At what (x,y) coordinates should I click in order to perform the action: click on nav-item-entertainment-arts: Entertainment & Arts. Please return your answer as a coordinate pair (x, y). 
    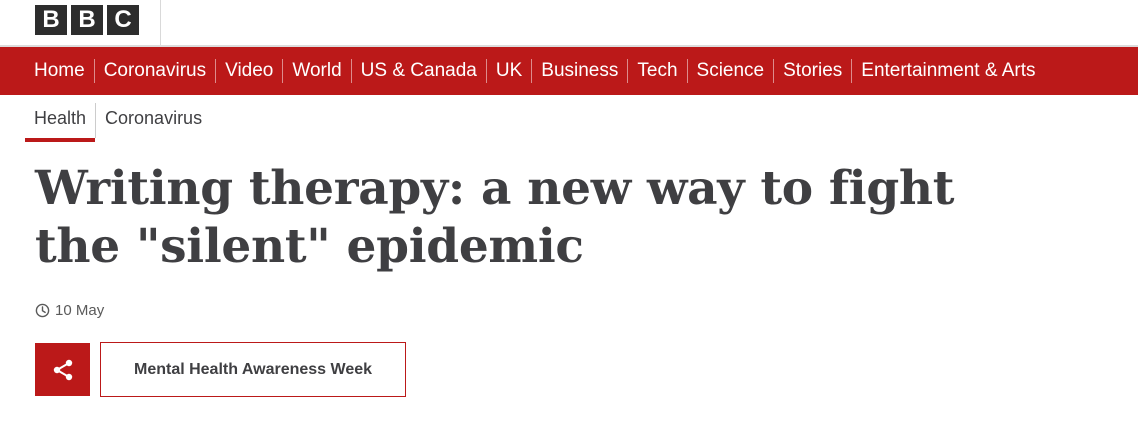
    Looking at the image, I should click on (947, 71).